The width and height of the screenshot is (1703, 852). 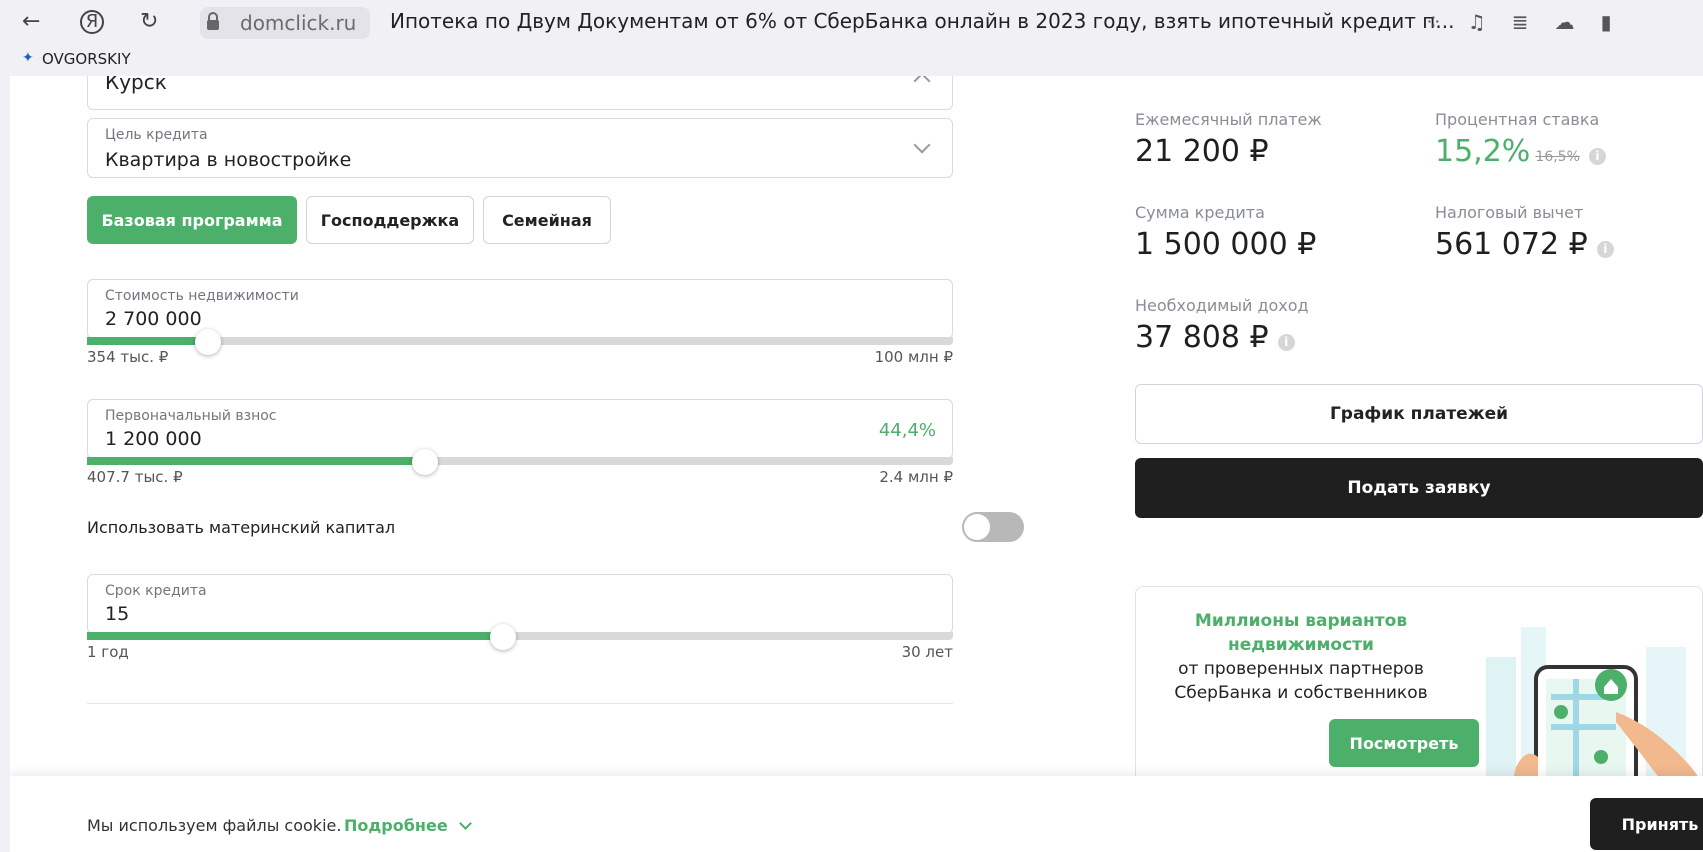 What do you see at coordinates (1404, 743) in the screenshot?
I see `promo-view-button: Посмотреть` at bounding box center [1404, 743].